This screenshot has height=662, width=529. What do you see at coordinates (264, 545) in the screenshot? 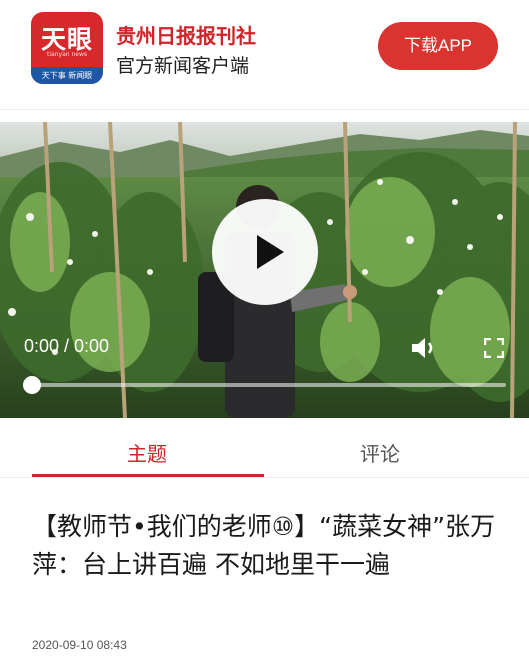
I see `article-title: 【教师节•我们的老师⑩】“蔬菜女神”张万萍：台上讲百遍 不如地里干一遍` at bounding box center [264, 545].